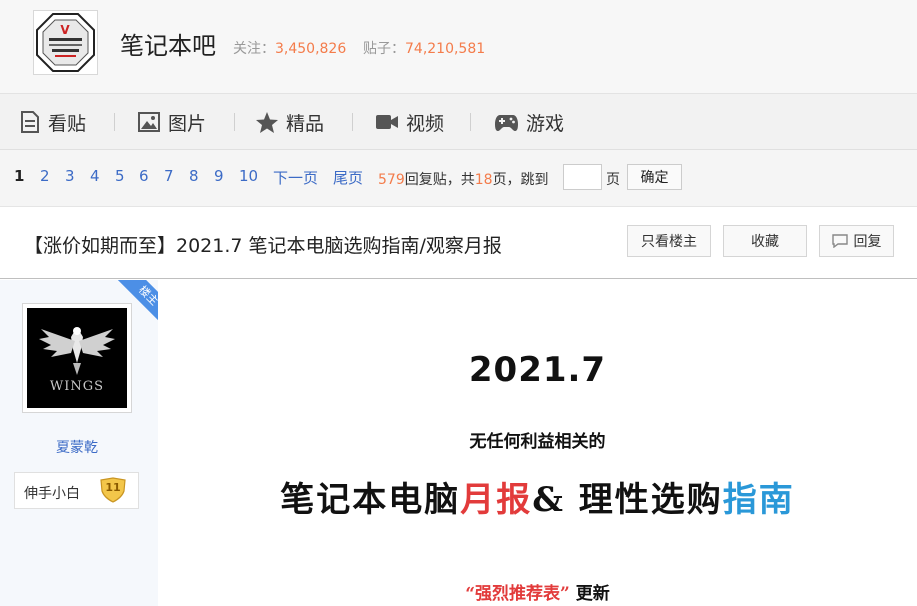 The width and height of the screenshot is (917, 606). I want to click on posts-label: 贴子：, so click(384, 49).